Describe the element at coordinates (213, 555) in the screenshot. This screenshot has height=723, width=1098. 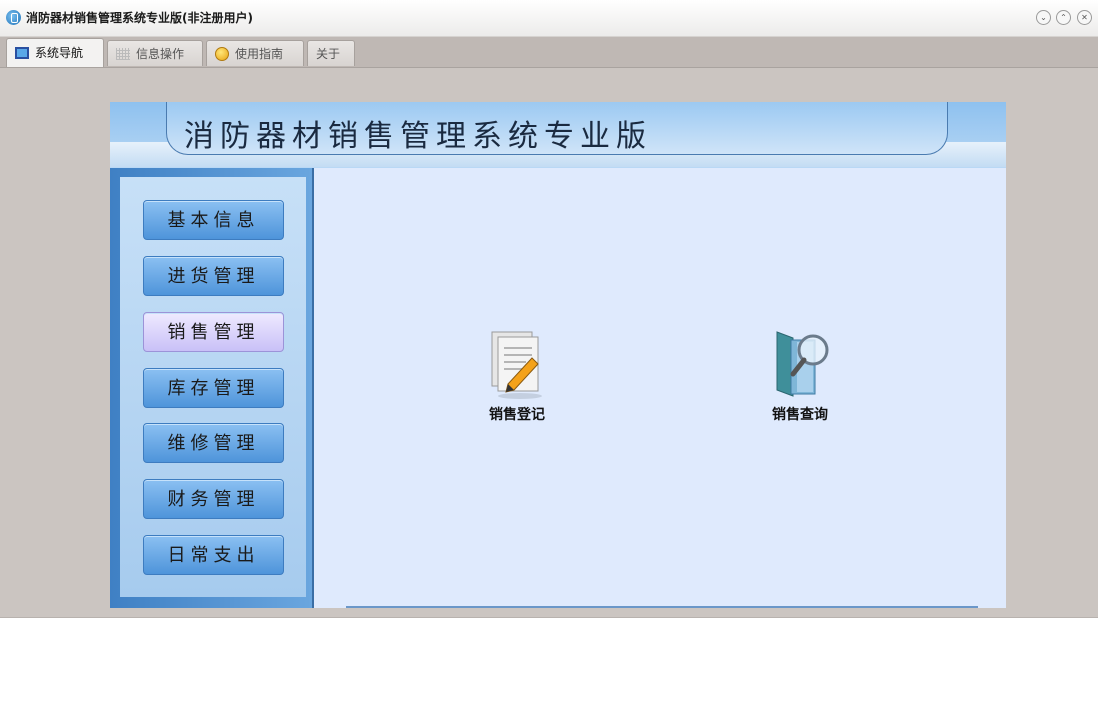
I see `nav-daily-expense-button: 日常支出` at that location.